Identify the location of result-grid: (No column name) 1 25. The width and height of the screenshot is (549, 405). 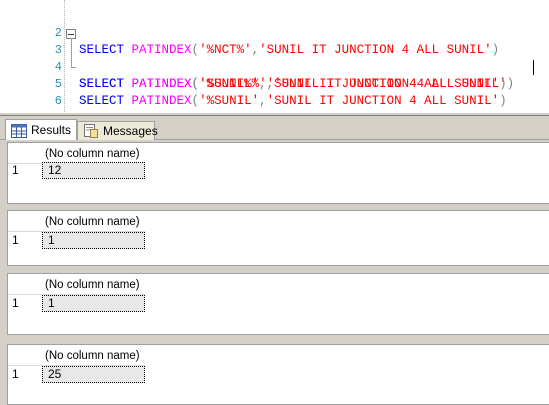
(278, 374).